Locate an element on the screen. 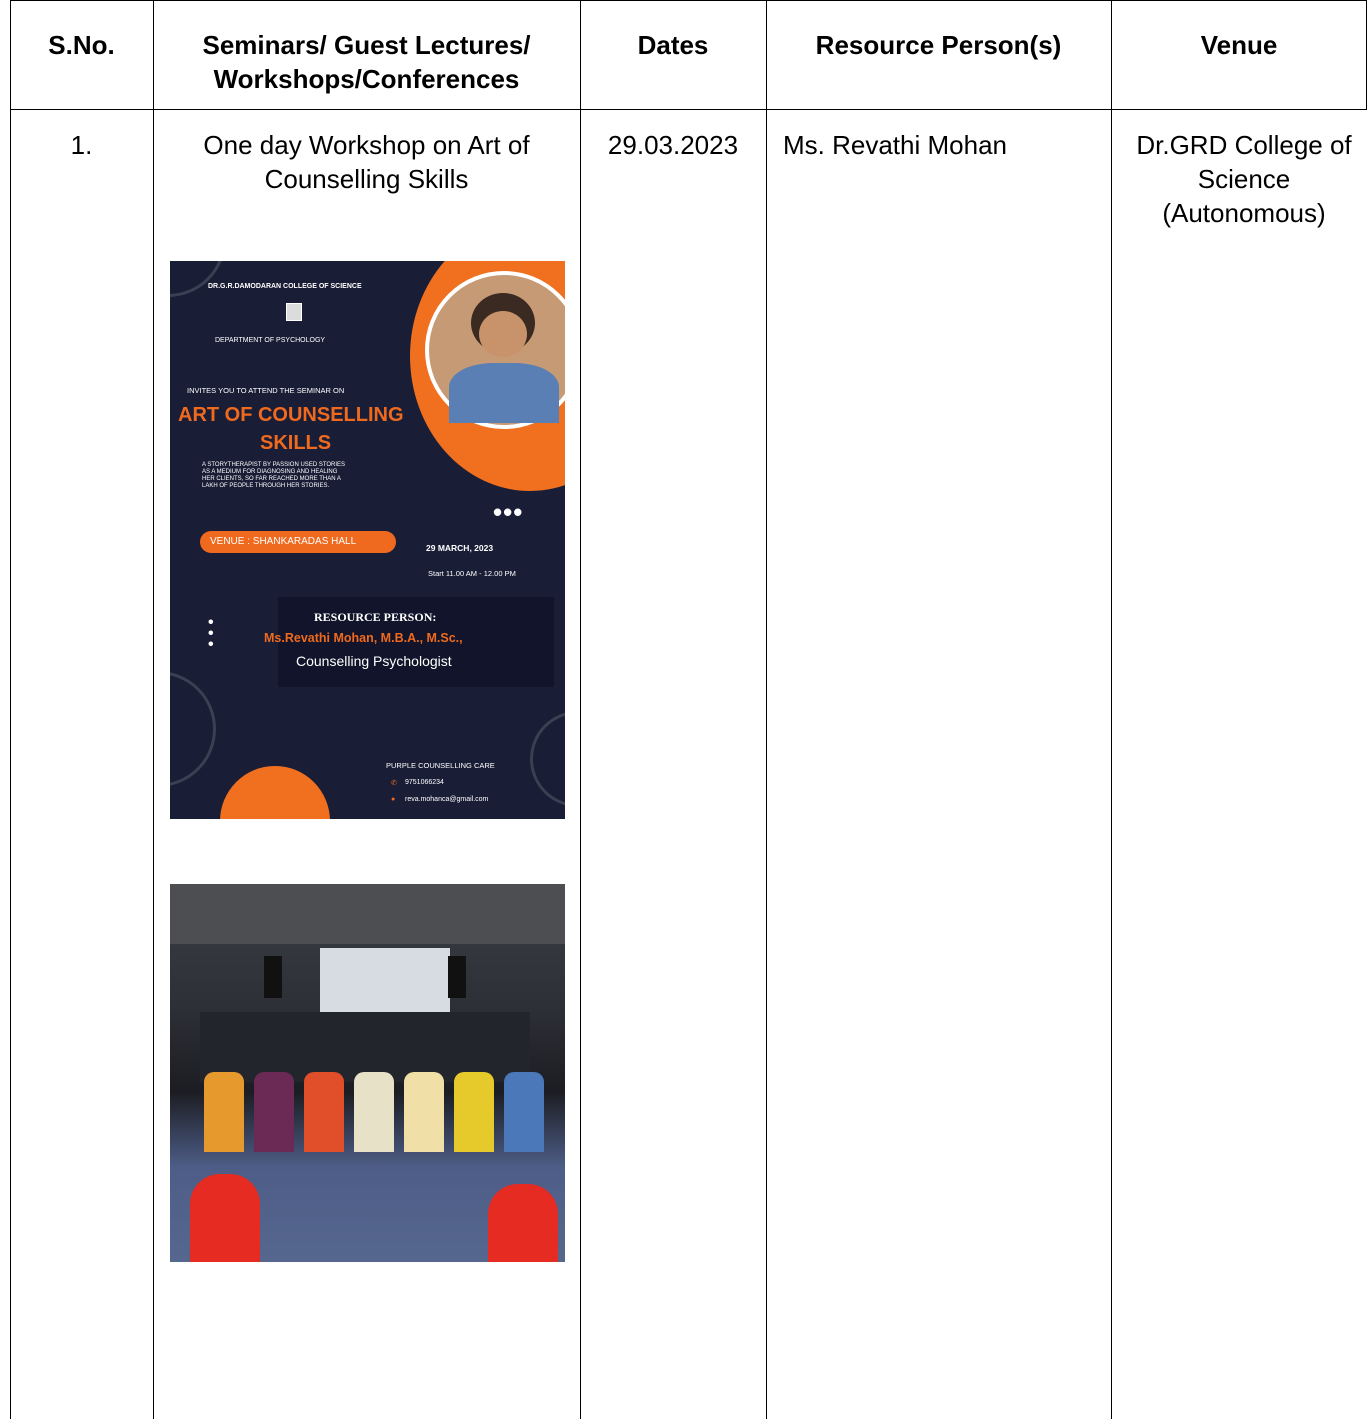 The width and height of the screenshot is (1367, 1419). phone-icon: ✆ is located at coordinates (394, 783).